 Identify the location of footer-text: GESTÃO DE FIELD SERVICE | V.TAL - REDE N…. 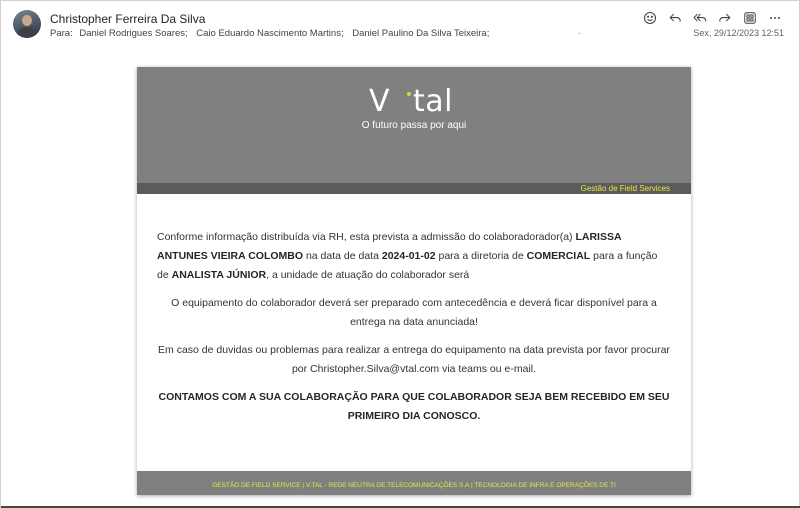
(414, 485).